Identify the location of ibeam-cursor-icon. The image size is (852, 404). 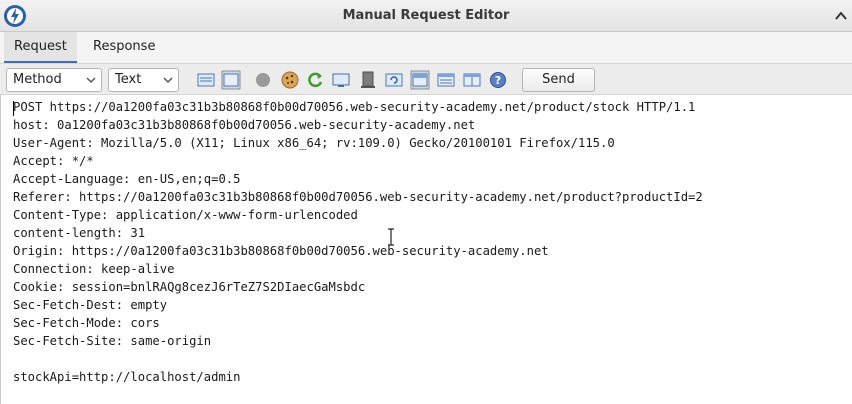
(391, 237).